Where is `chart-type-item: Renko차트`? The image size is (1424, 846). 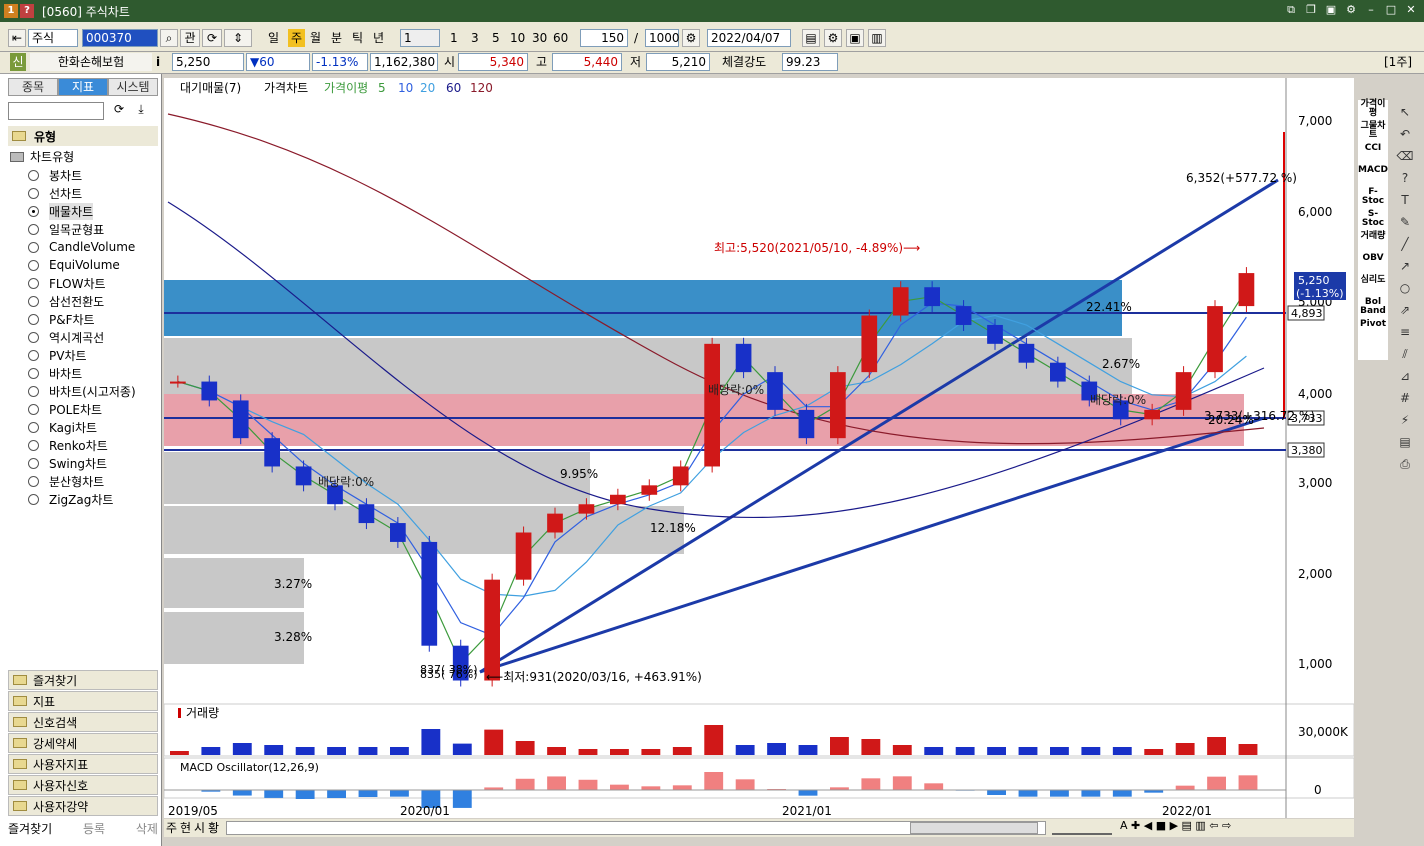
chart-type-item: Renko차트 is located at coordinates (82, 445).